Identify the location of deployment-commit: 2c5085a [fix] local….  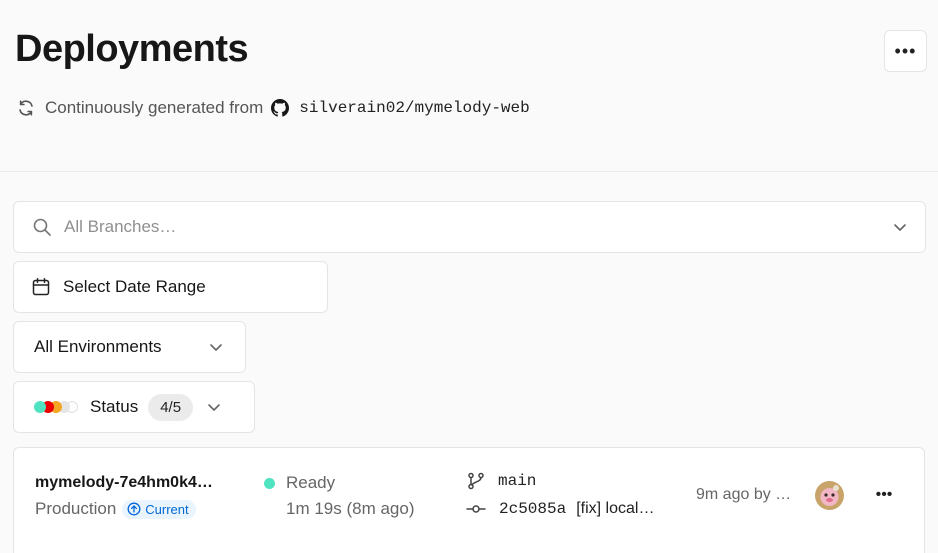
(567, 509).